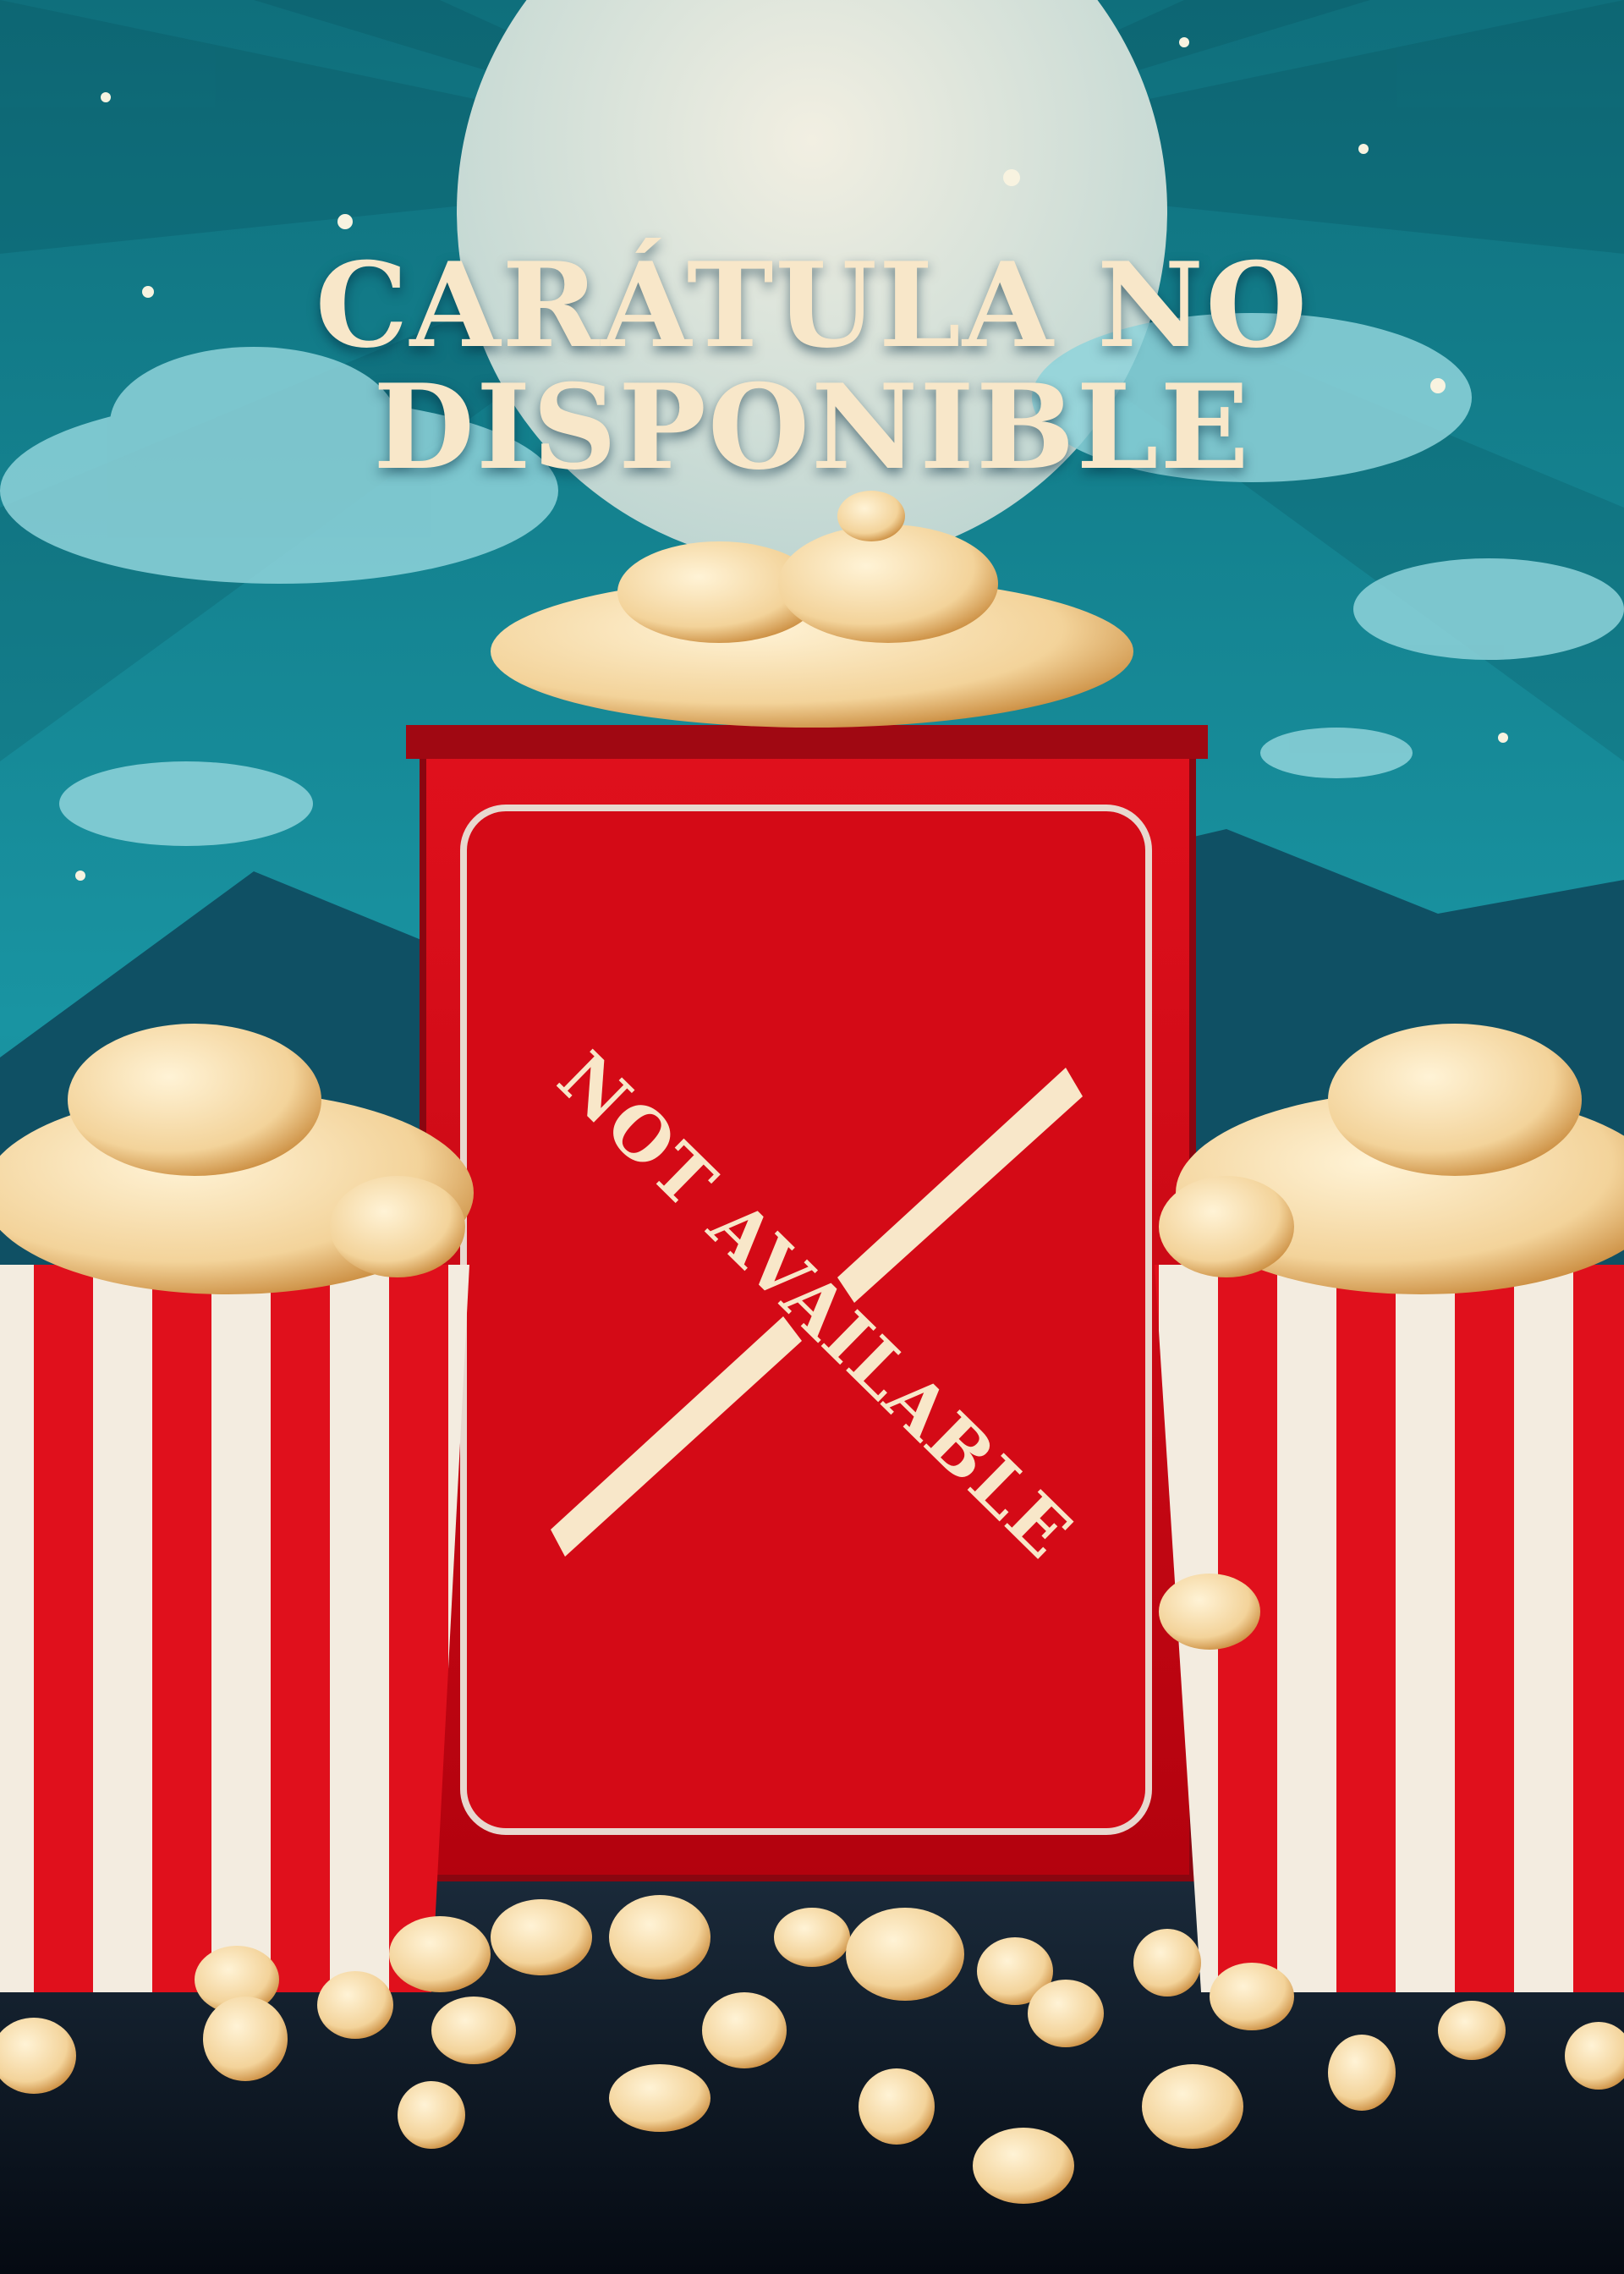 This screenshot has width=1624, height=2274. Describe the element at coordinates (234, 1629) in the screenshot. I see `left-popcorn-bucket` at that location.